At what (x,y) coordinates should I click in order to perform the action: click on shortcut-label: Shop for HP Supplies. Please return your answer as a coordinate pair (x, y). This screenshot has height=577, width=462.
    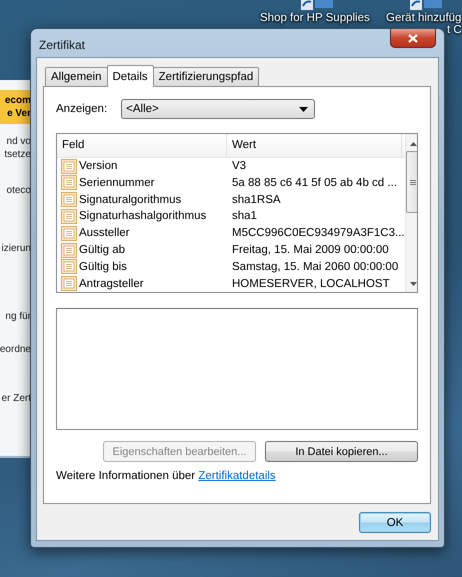
    Looking at the image, I should click on (315, 18).